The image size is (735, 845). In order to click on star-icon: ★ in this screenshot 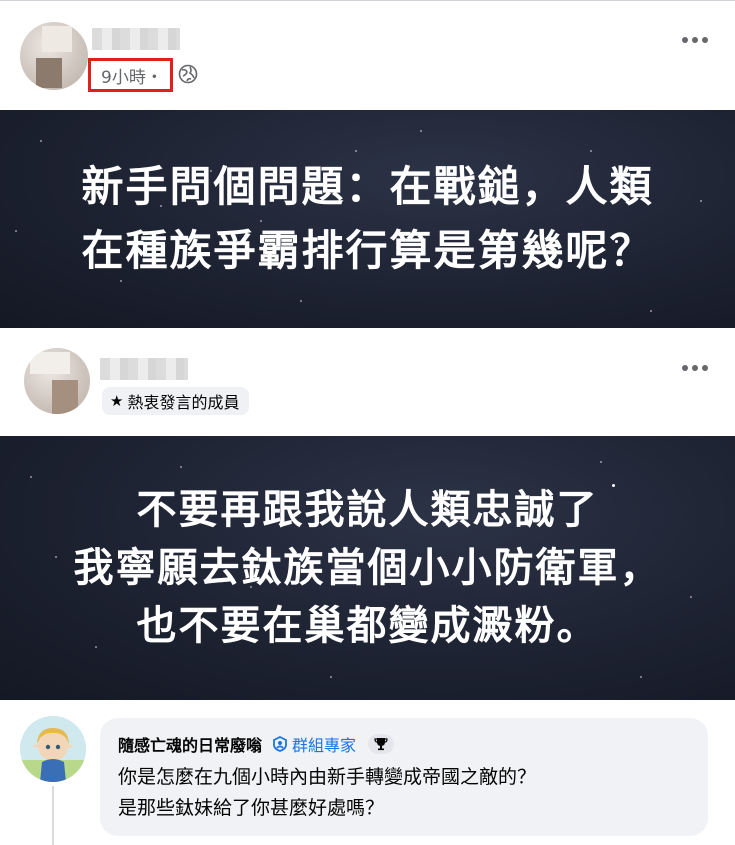, I will do `click(117, 401)`.